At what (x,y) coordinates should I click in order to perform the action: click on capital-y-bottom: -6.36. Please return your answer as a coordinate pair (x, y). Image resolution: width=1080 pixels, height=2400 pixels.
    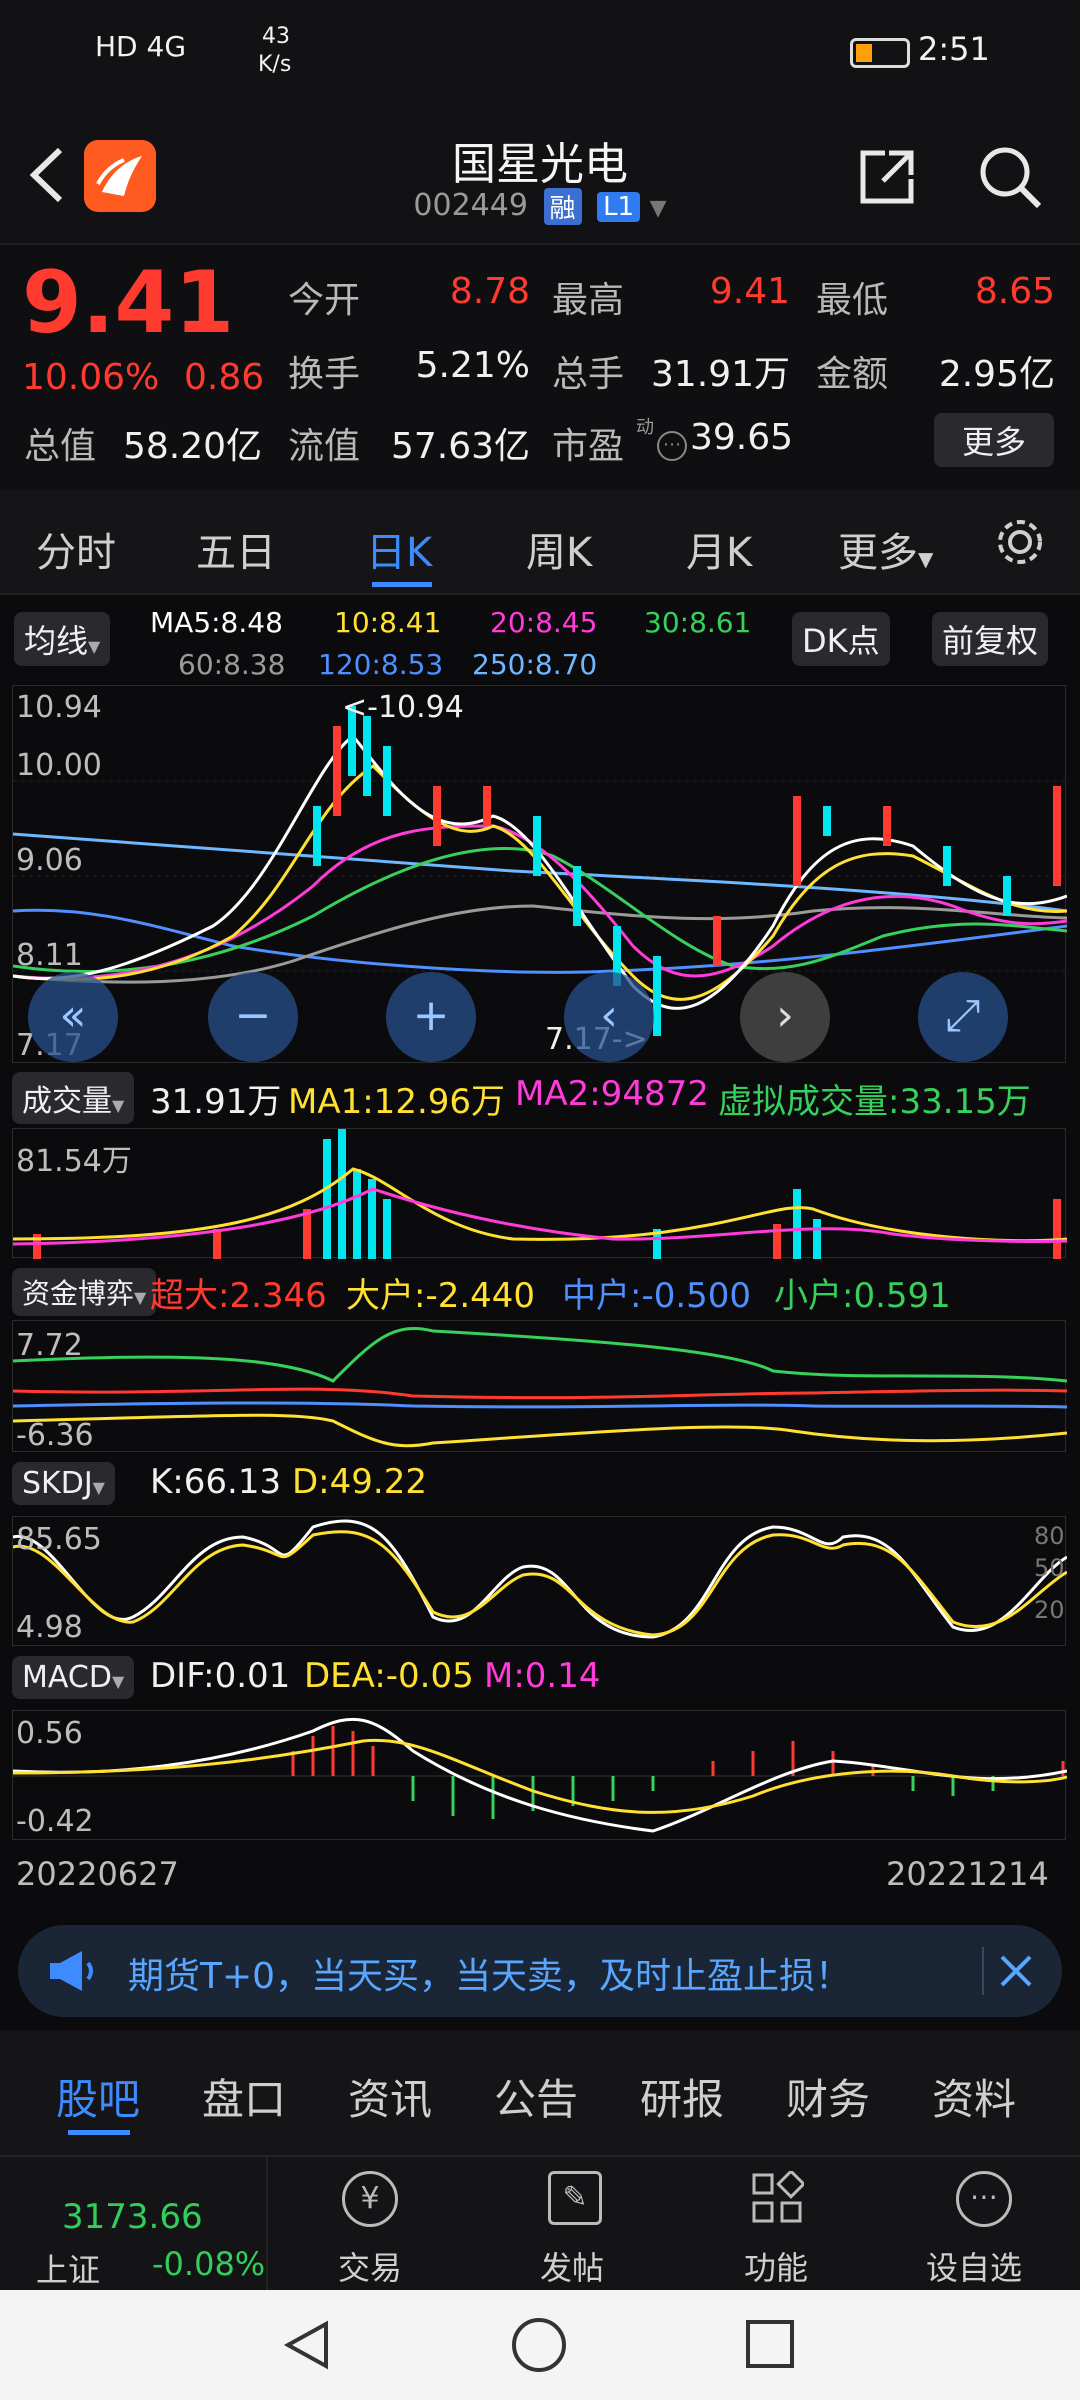
    Looking at the image, I should click on (55, 1435).